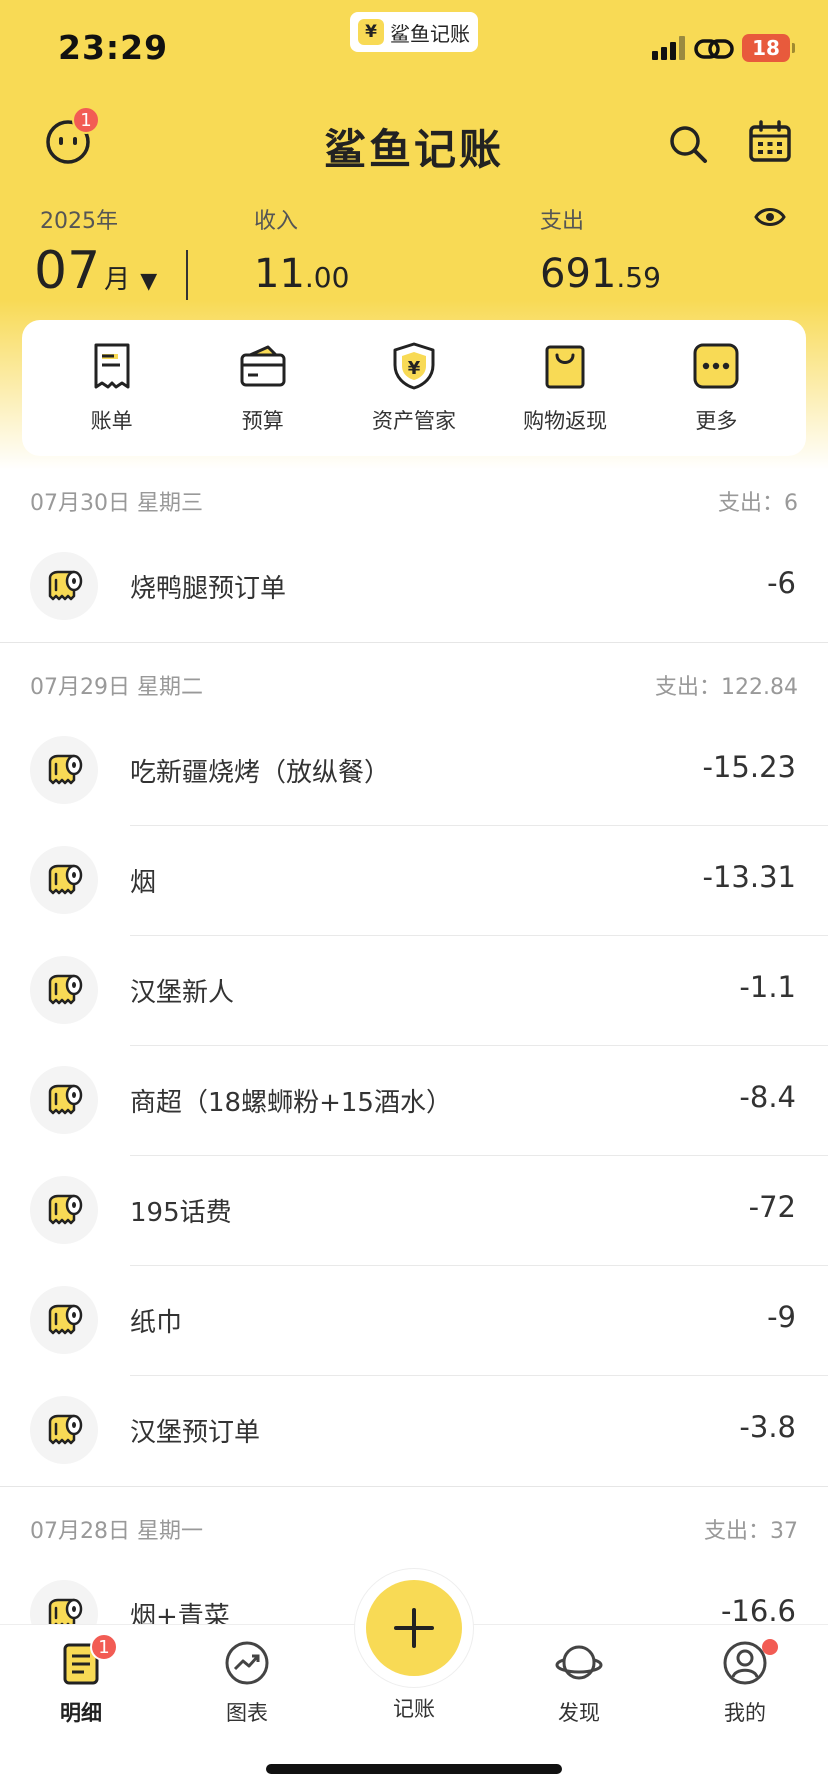  I want to click on app-indicator-pill: ¥ 鲨鱼记账, so click(414, 32).